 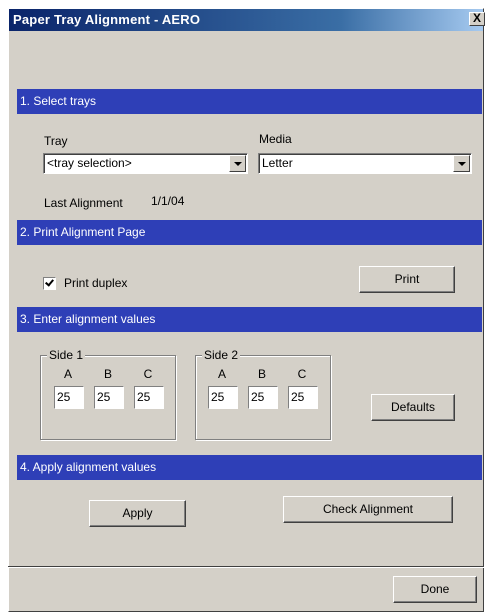 What do you see at coordinates (49, 283) in the screenshot?
I see `print-duplex-checkbox` at bounding box center [49, 283].